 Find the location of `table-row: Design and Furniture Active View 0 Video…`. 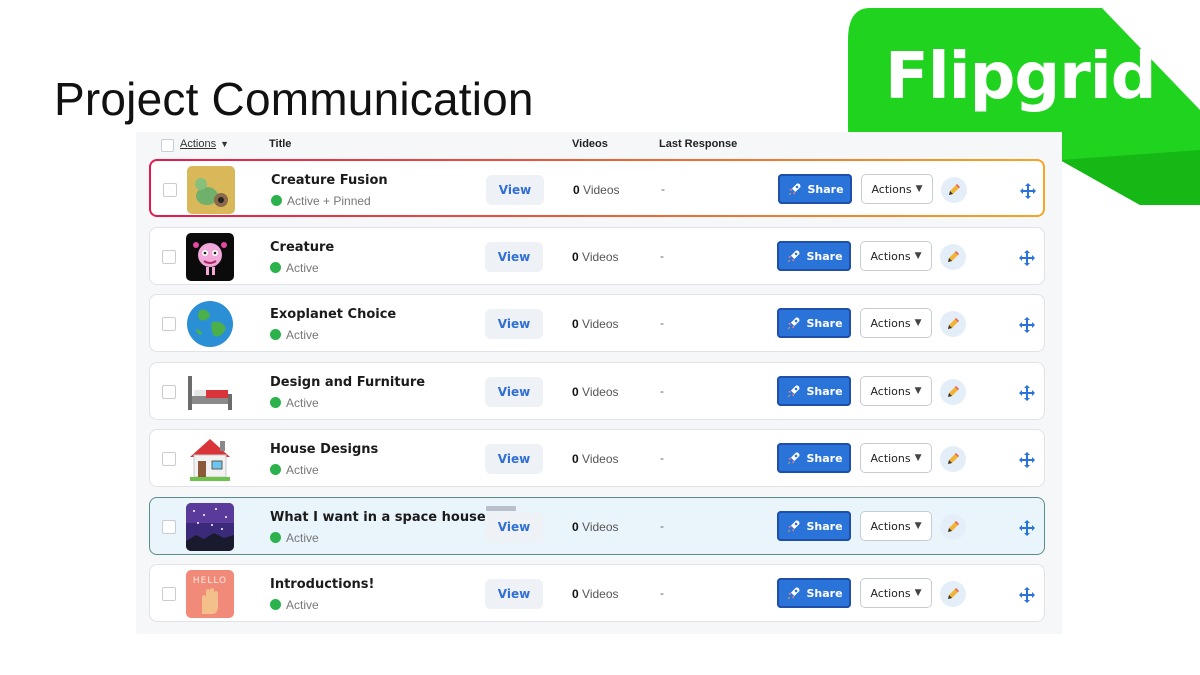

table-row: Design and Furniture Active View 0 Video… is located at coordinates (597, 391).